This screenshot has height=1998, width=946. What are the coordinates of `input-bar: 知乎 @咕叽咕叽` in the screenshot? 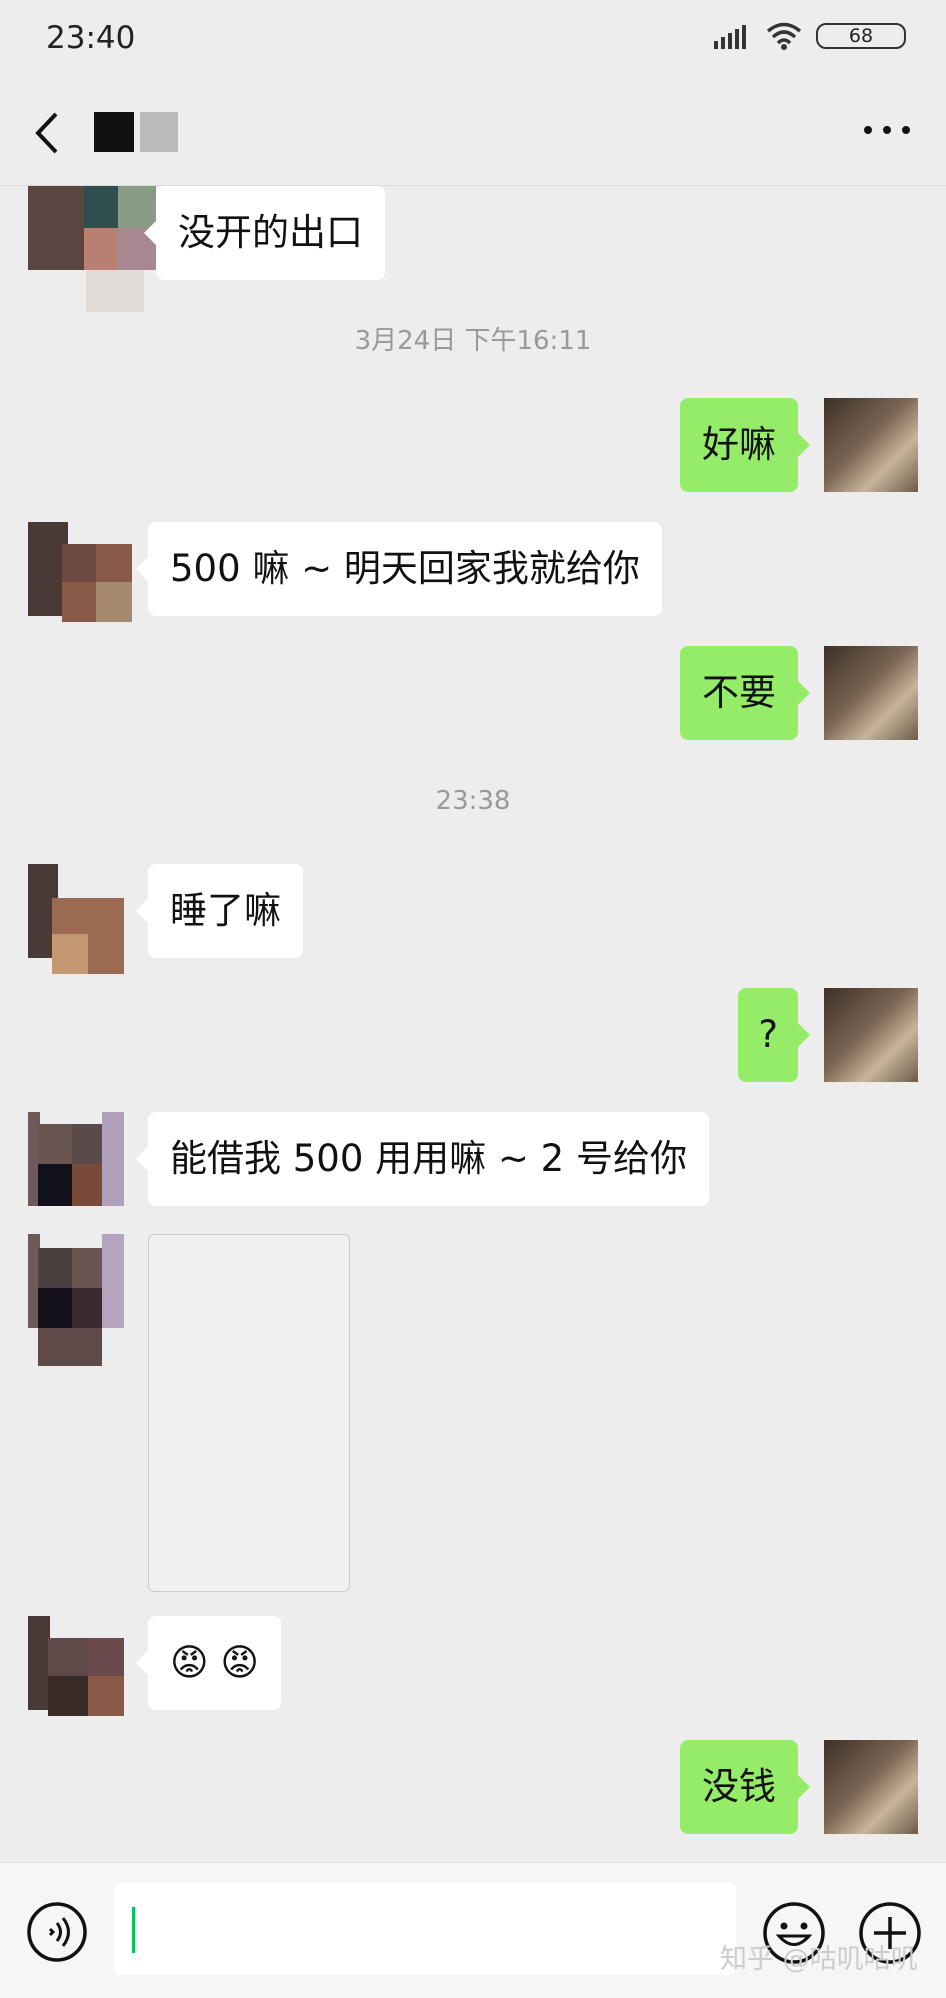 It's located at (473, 1930).